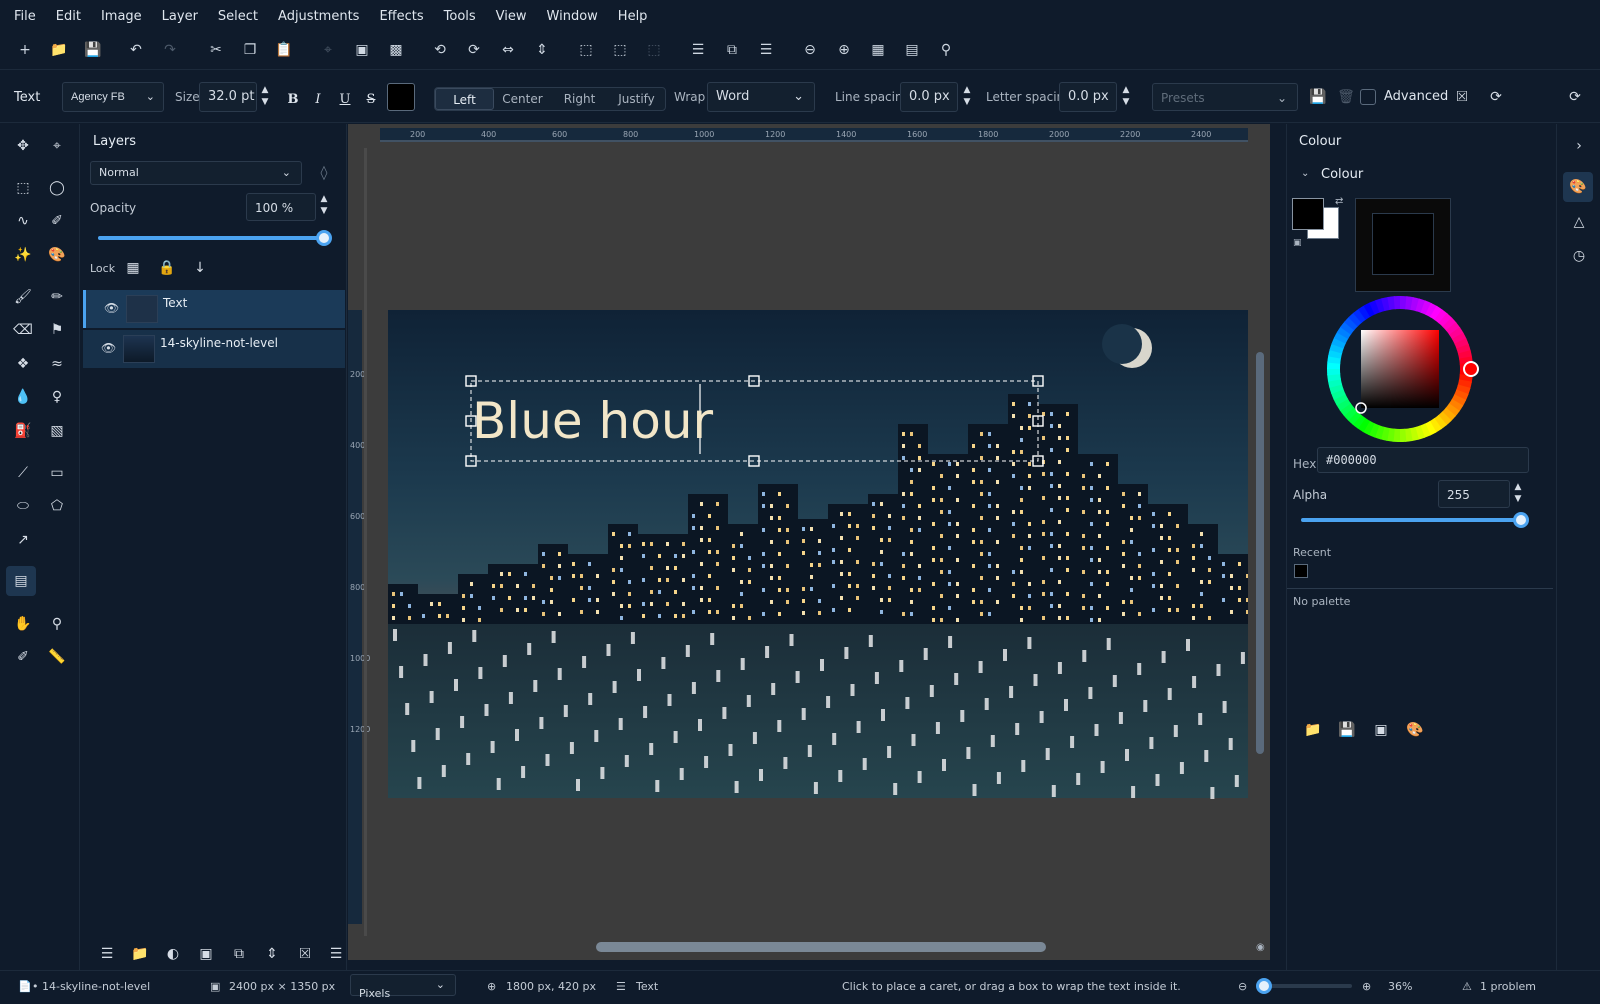 The height and width of the screenshot is (1004, 1600). I want to click on vertical-scrollbar, so click(1260, 553).